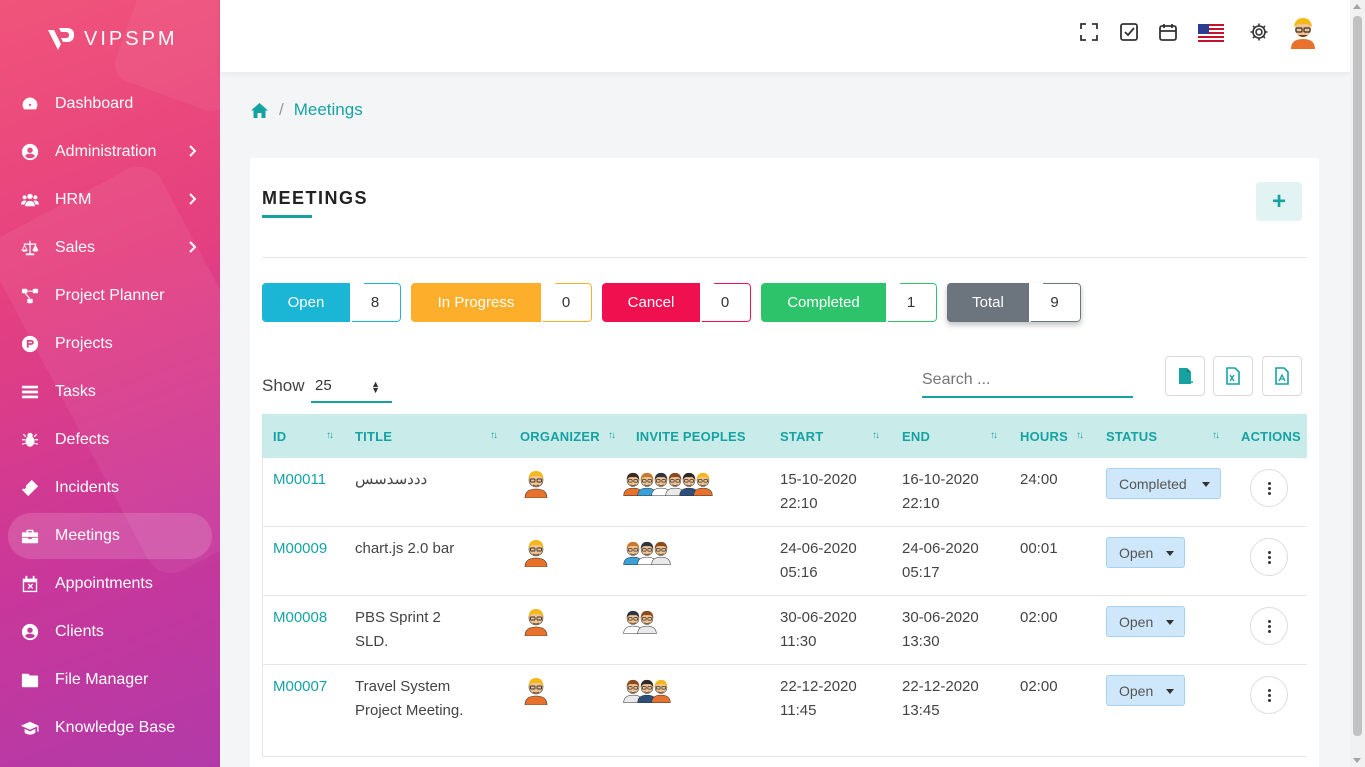  What do you see at coordinates (560, 436) in the screenshot?
I see `col-organizer: ORGANIZER` at bounding box center [560, 436].